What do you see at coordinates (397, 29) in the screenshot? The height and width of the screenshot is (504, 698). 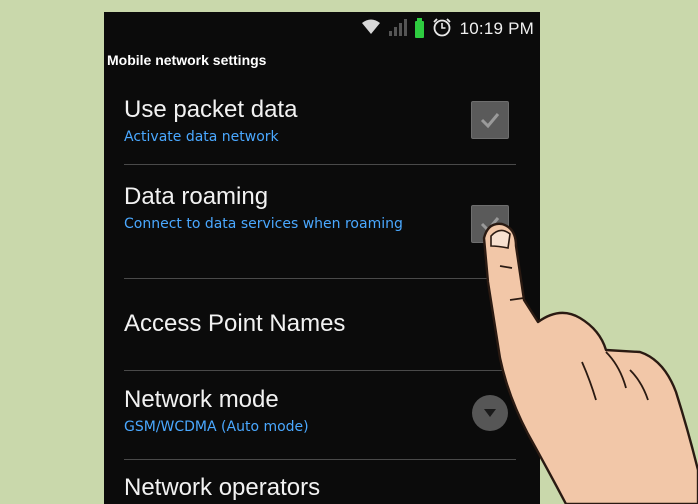 I see `signal-icon` at bounding box center [397, 29].